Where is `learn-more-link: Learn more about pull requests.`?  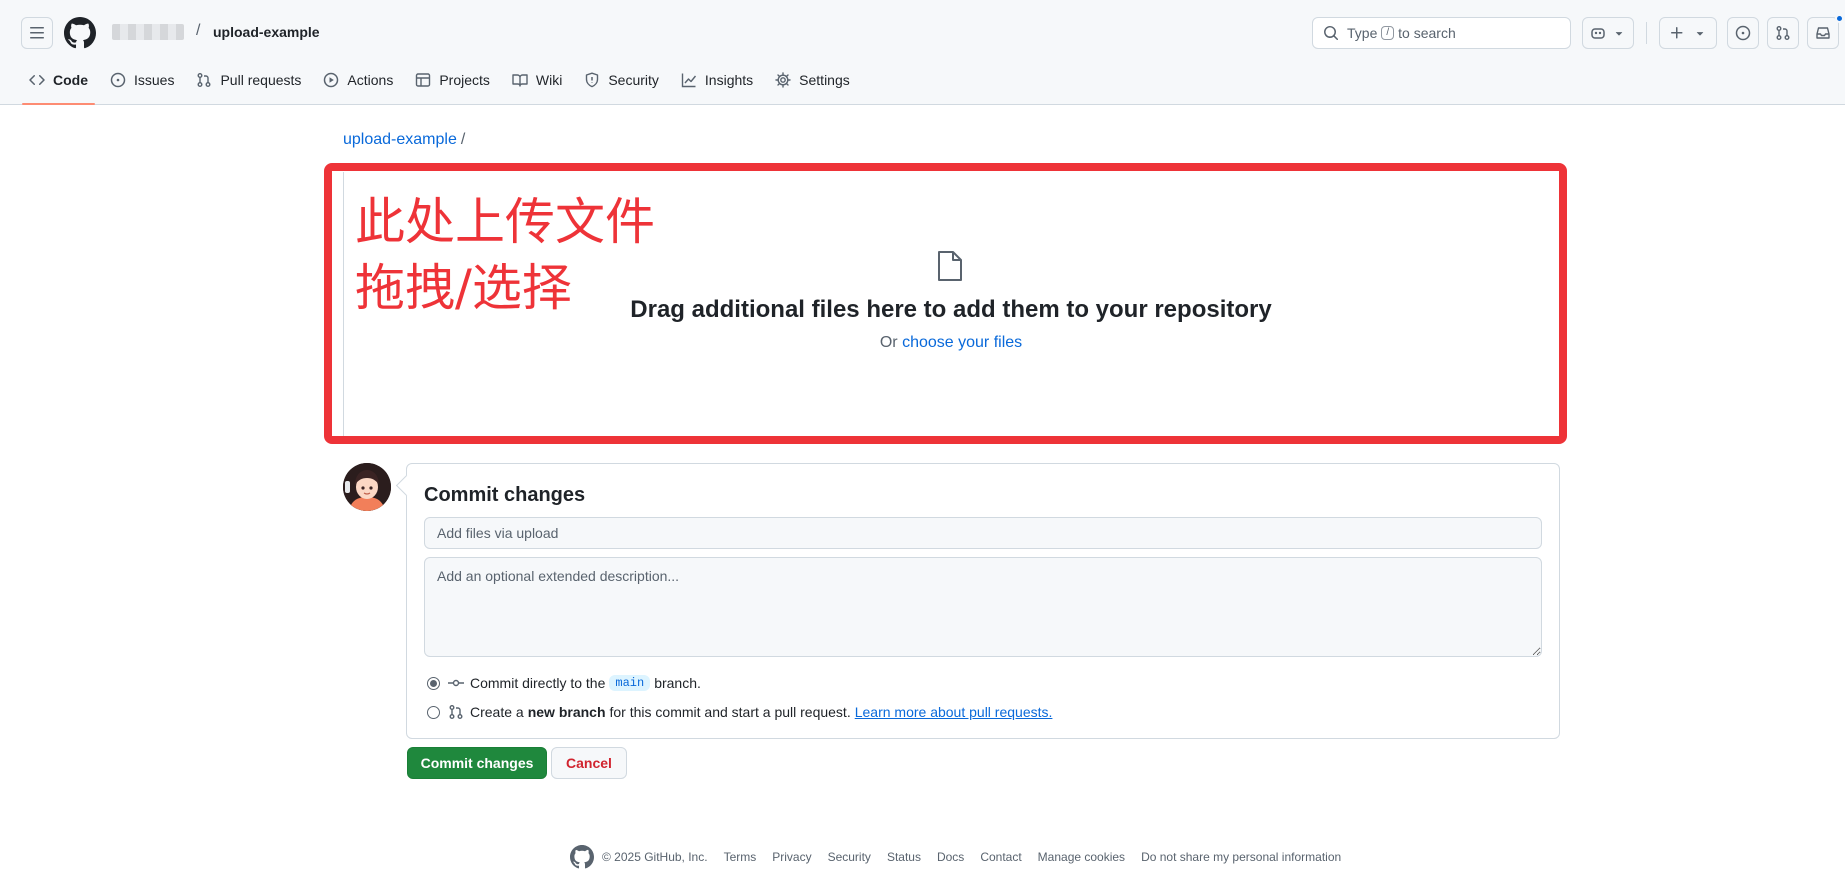 learn-more-link: Learn more about pull requests. is located at coordinates (954, 712).